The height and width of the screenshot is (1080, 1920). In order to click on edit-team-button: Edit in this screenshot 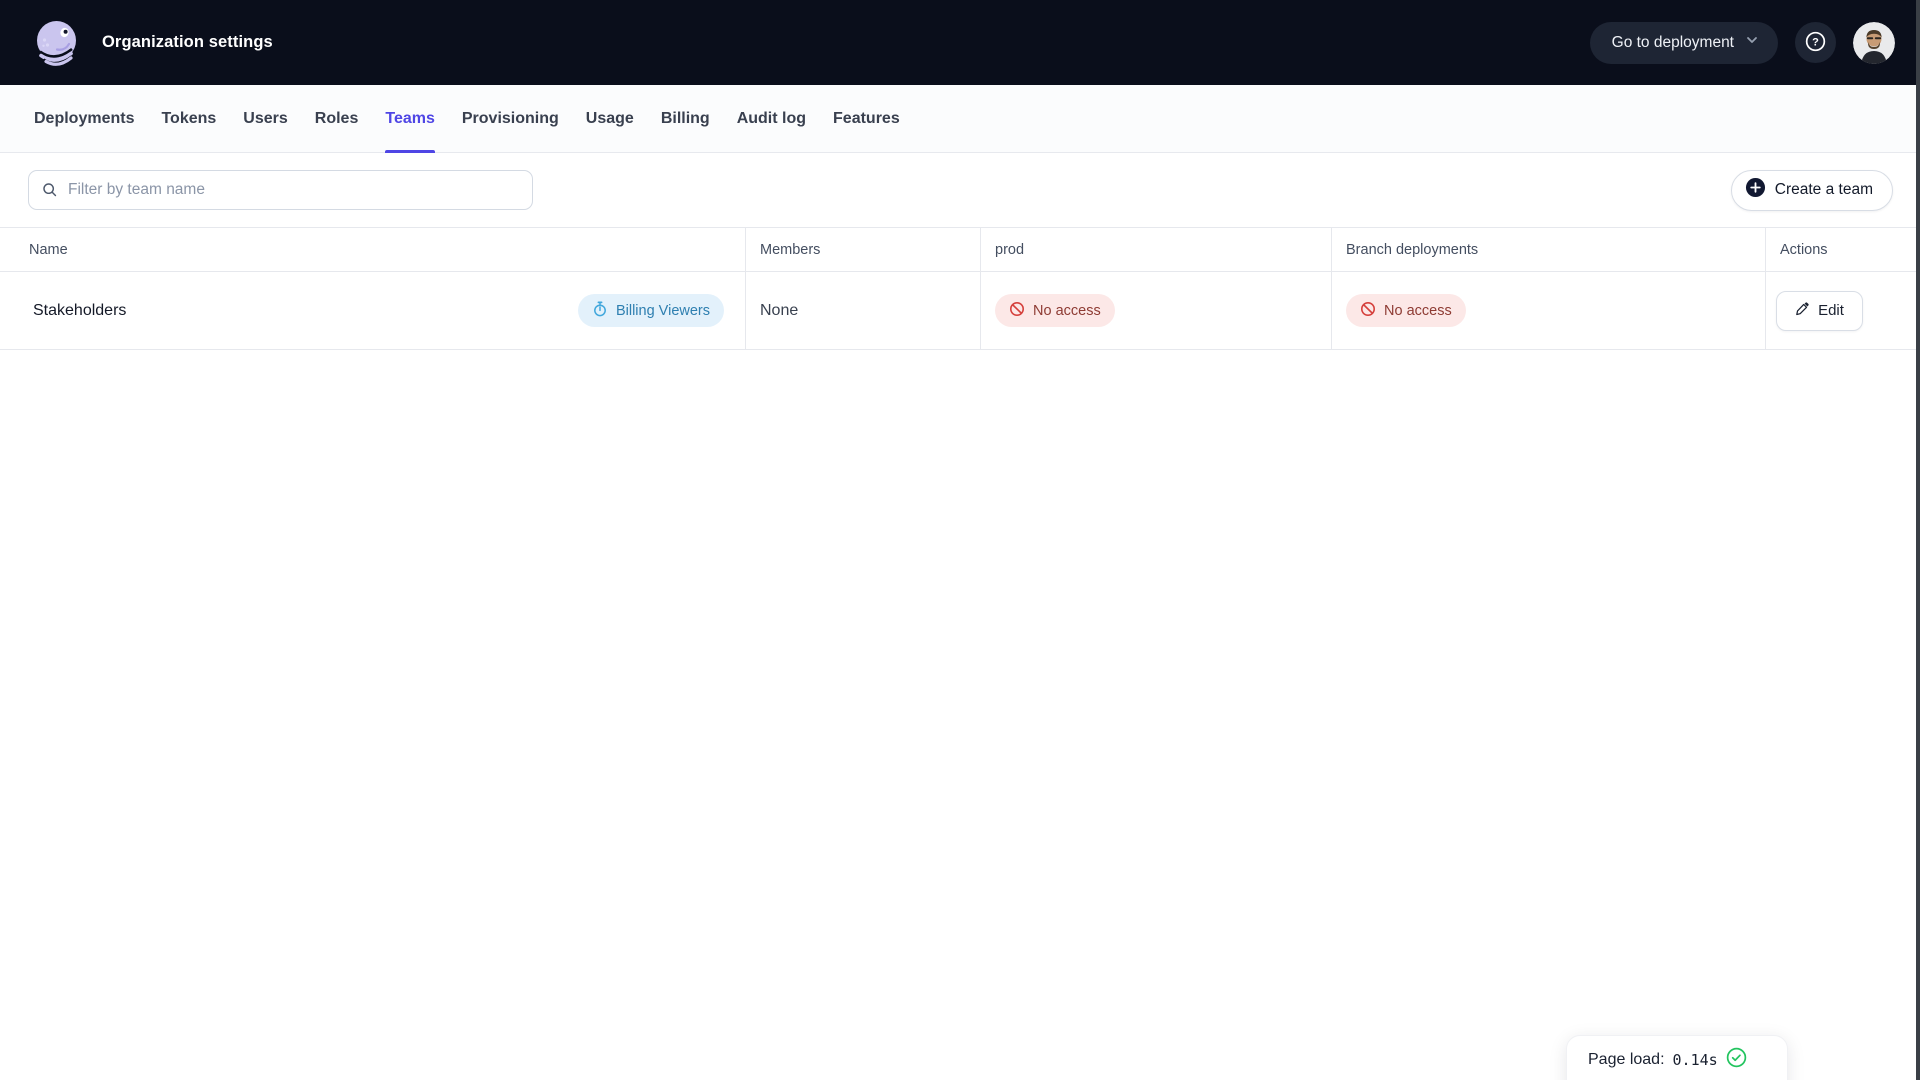, I will do `click(1819, 310)`.